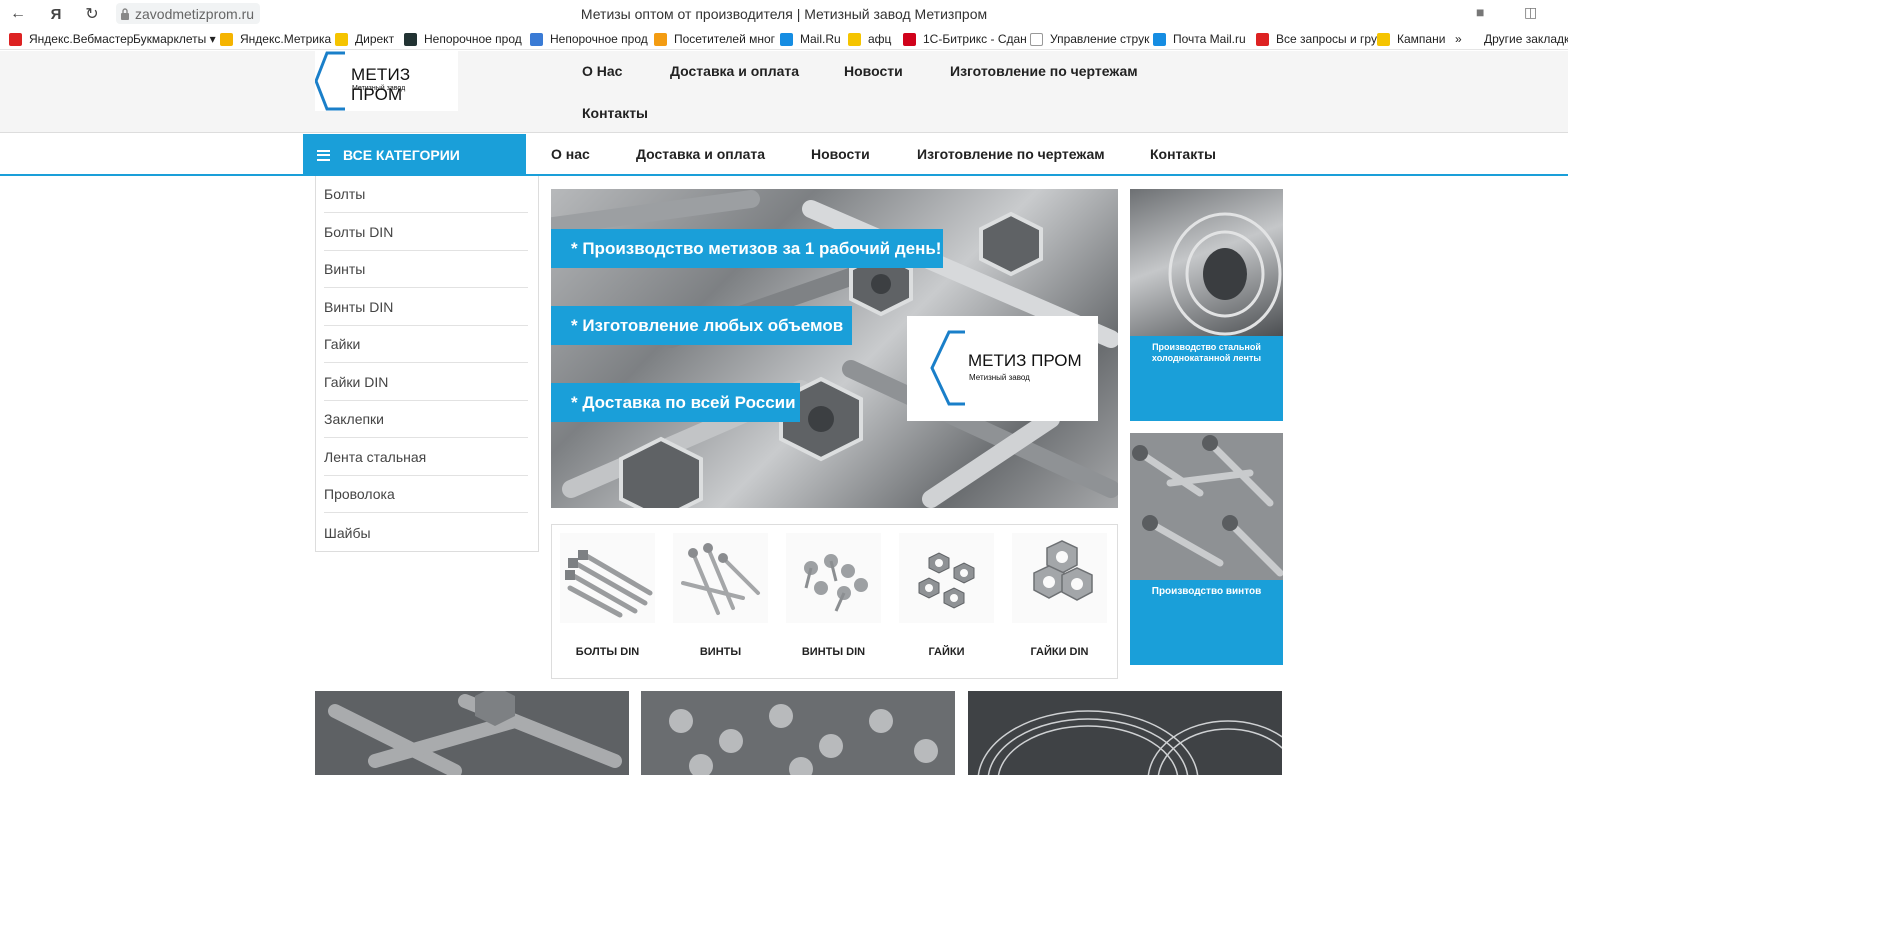  Describe the element at coordinates (426, 494) in the screenshot. I see `category-item: Проволока` at that location.